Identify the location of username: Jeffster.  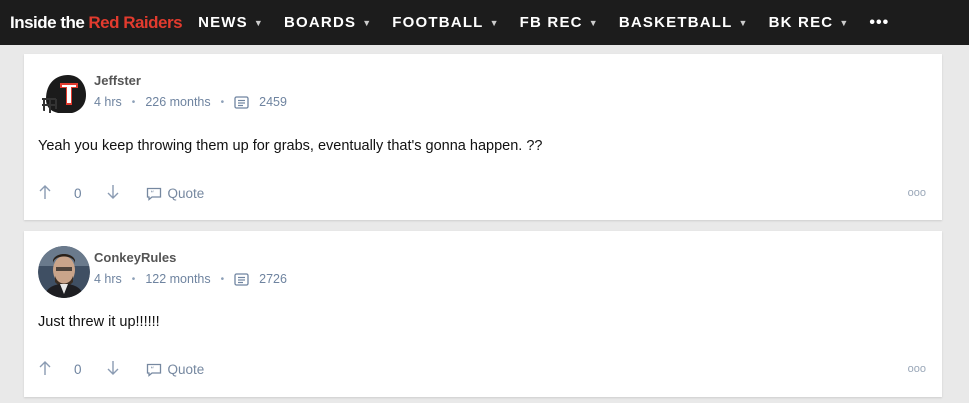
(117, 80).